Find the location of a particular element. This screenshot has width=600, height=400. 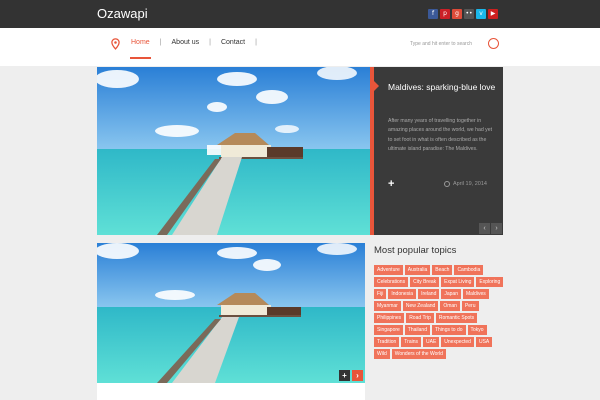

flickr-icon: •• is located at coordinates (469, 14).